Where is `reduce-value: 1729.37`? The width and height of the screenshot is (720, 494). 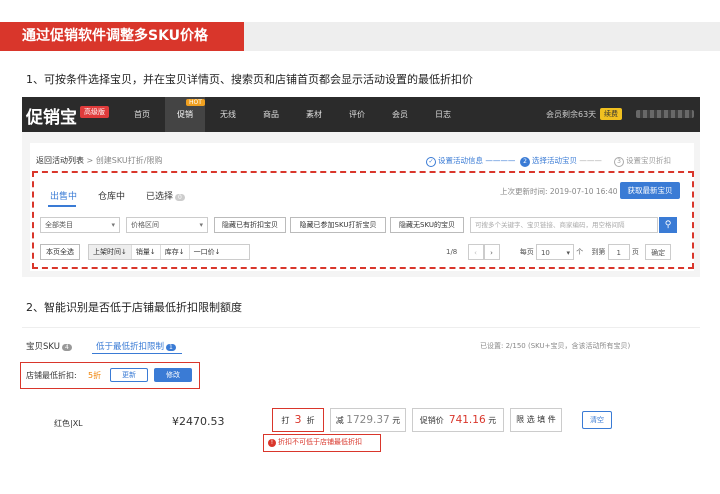 reduce-value: 1729.37 is located at coordinates (367, 420).